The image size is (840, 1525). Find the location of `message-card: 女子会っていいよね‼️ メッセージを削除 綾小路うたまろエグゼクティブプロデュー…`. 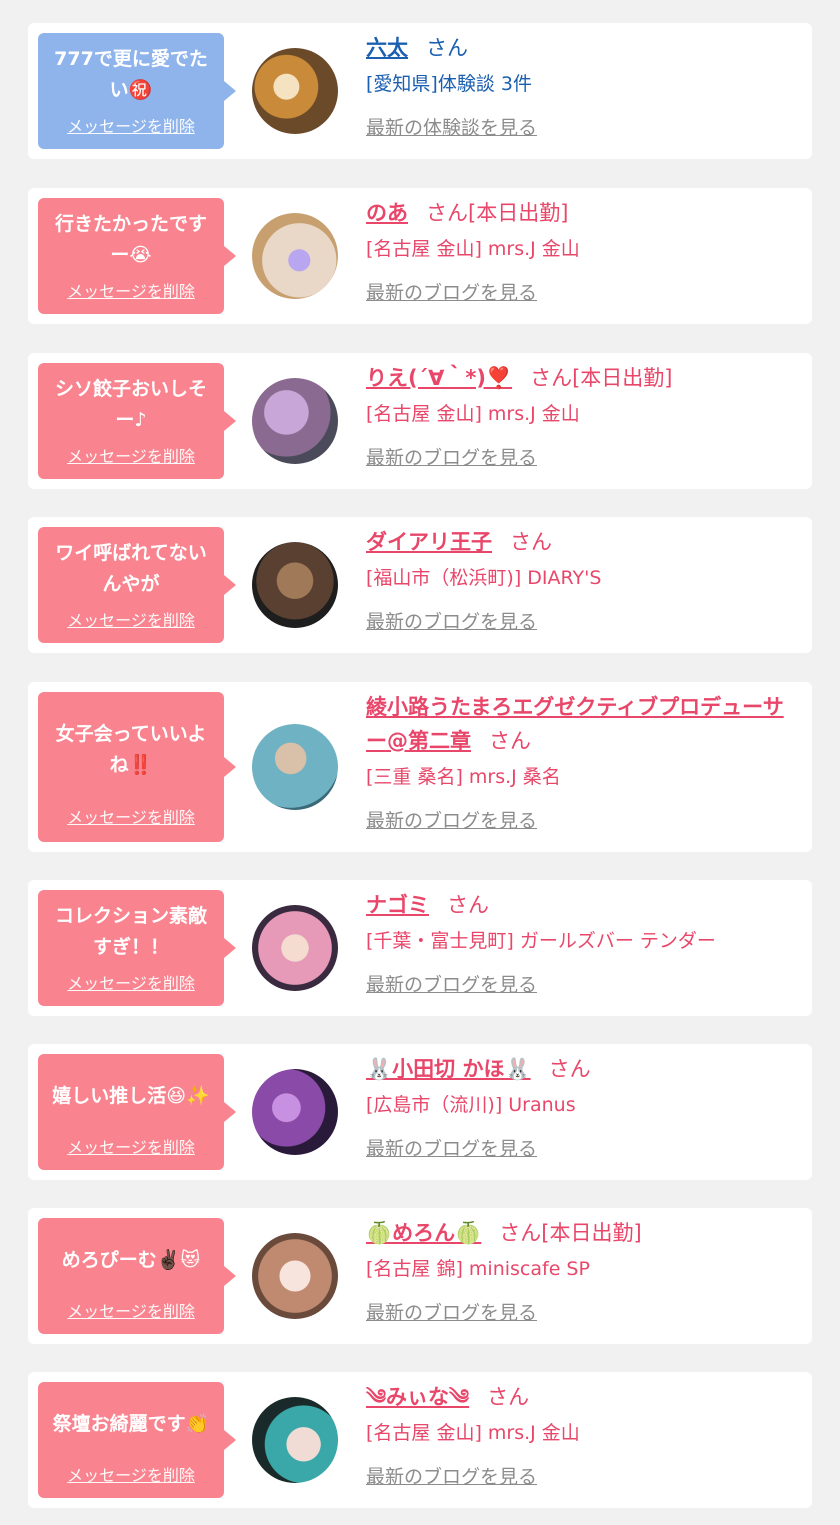

message-card: 女子会っていいよね‼️ メッセージを削除 綾小路うたまろエグゼクティブプロデュー… is located at coordinates (420, 767).